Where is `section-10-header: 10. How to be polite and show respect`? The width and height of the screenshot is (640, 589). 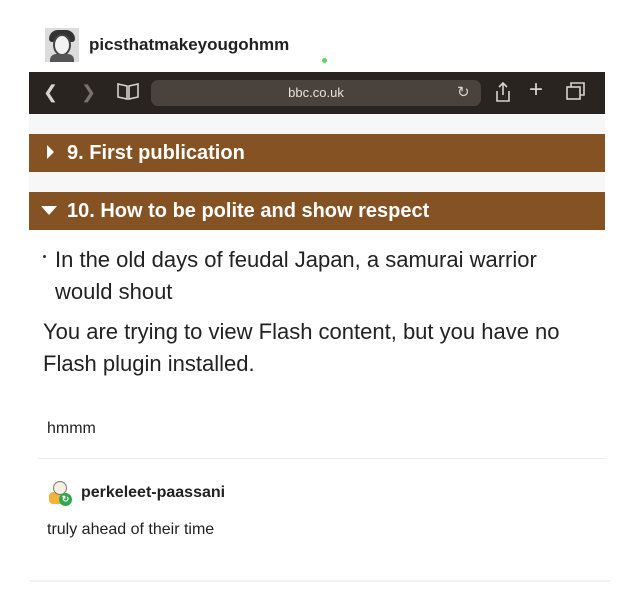 section-10-header: 10. How to be polite and show respect is located at coordinates (317, 211).